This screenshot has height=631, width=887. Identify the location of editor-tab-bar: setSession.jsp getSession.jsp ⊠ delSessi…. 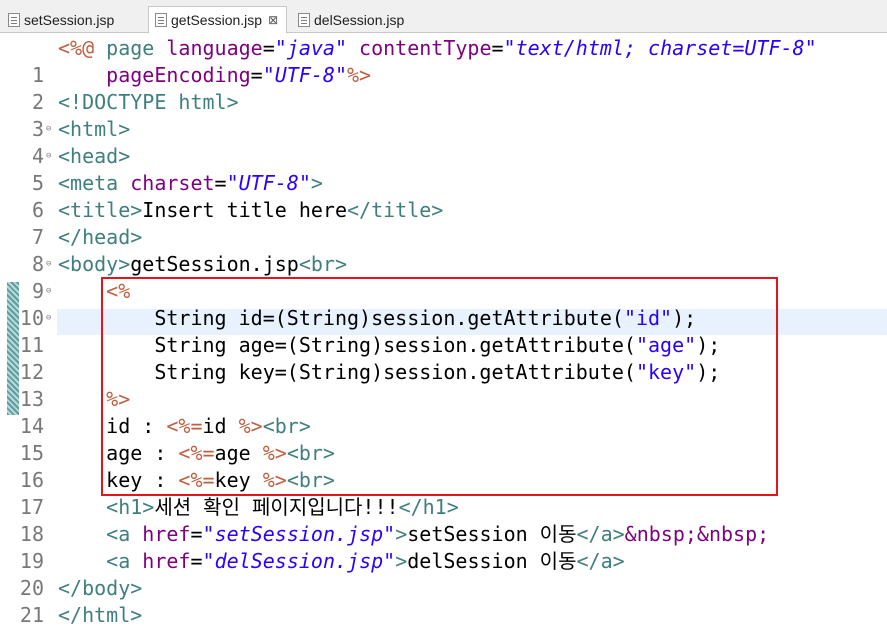
(443, 17).